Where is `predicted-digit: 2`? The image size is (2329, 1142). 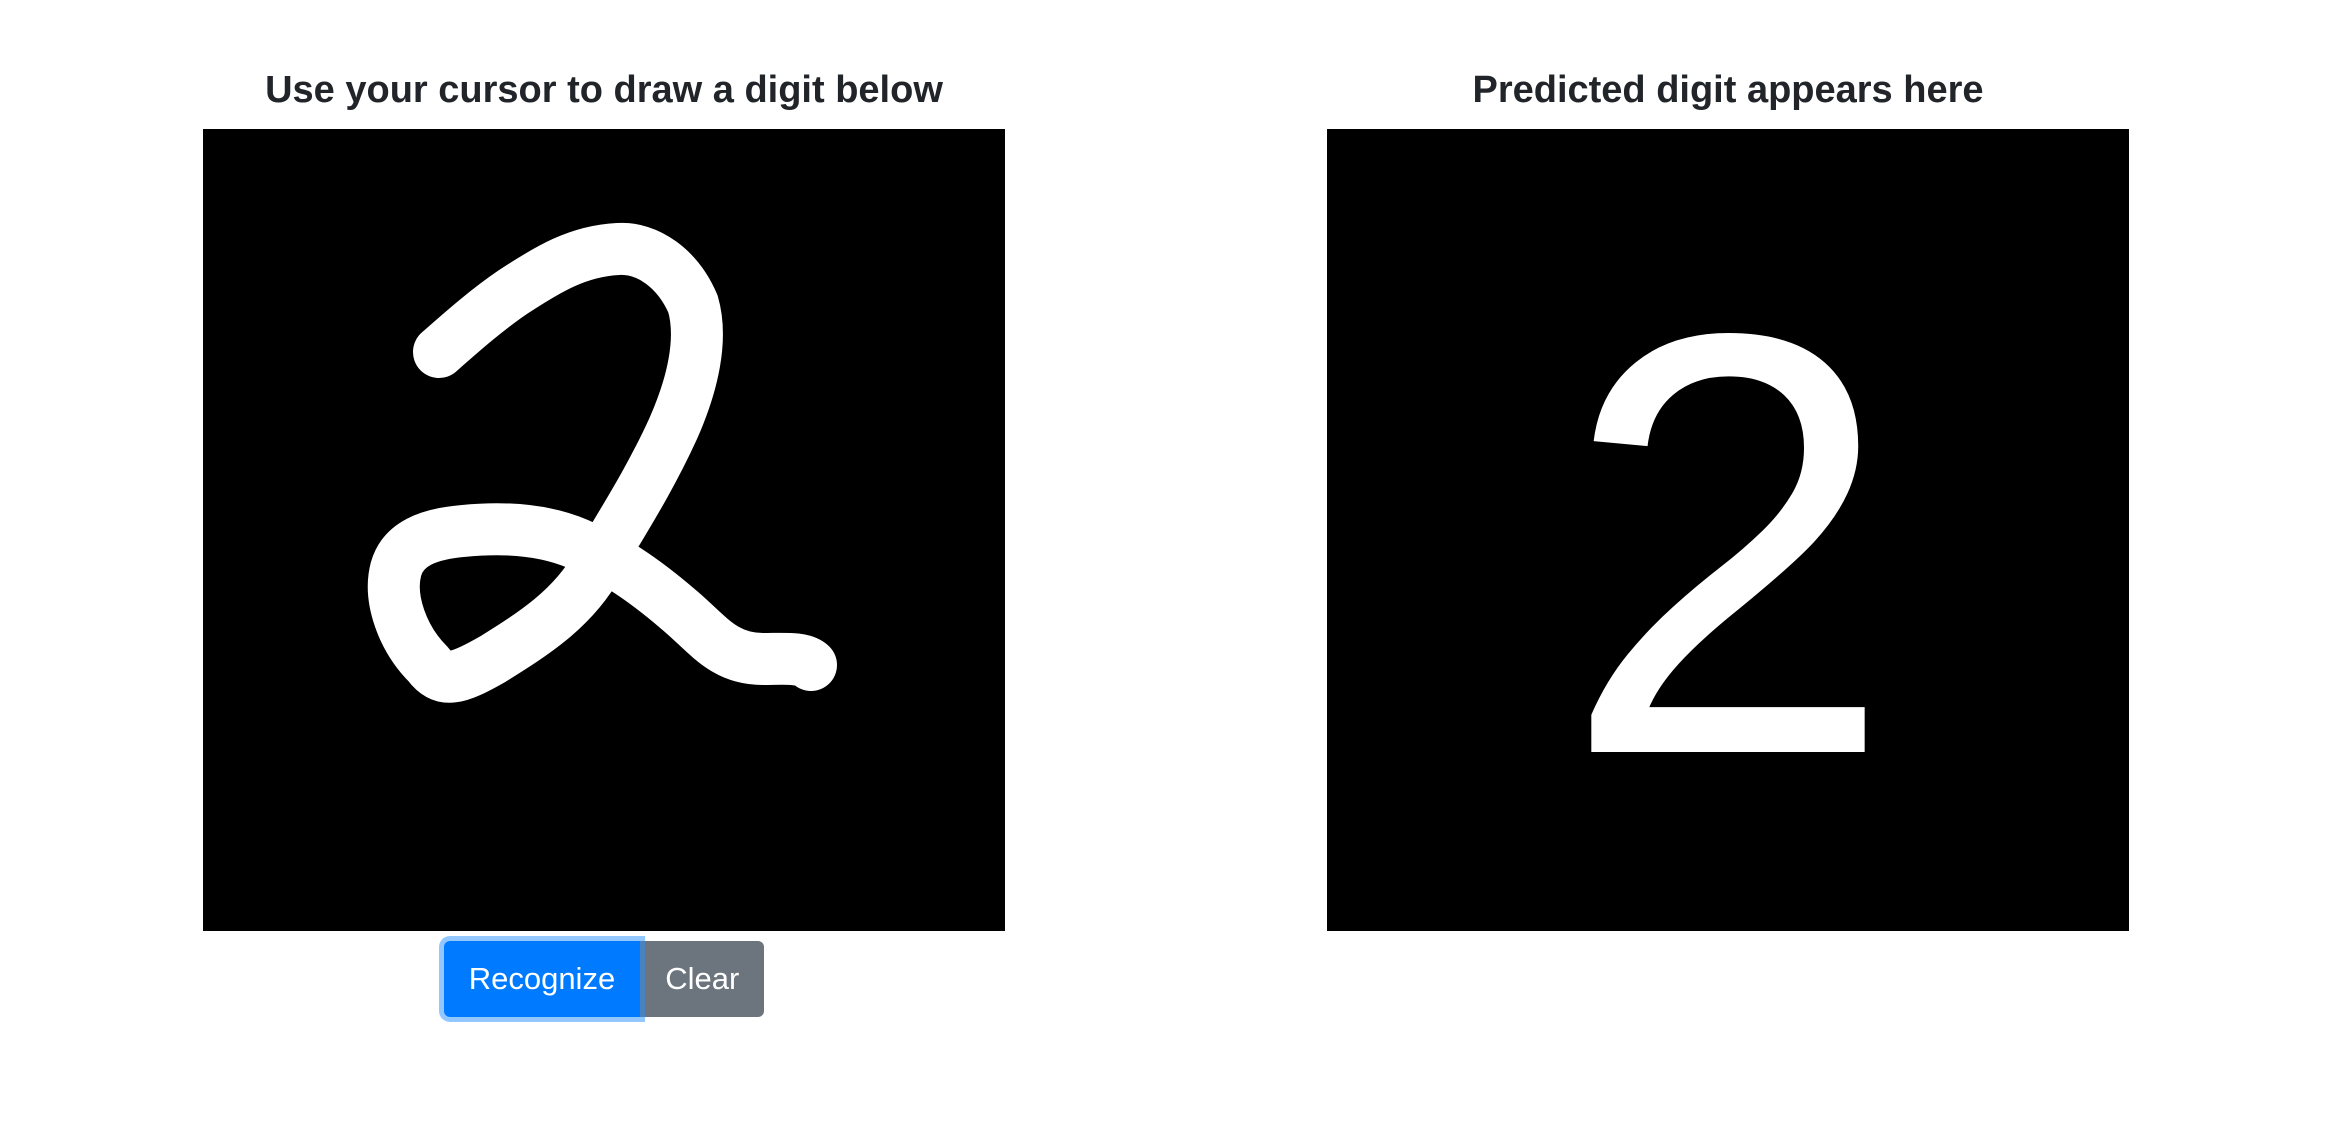 predicted-digit: 2 is located at coordinates (1728, 545).